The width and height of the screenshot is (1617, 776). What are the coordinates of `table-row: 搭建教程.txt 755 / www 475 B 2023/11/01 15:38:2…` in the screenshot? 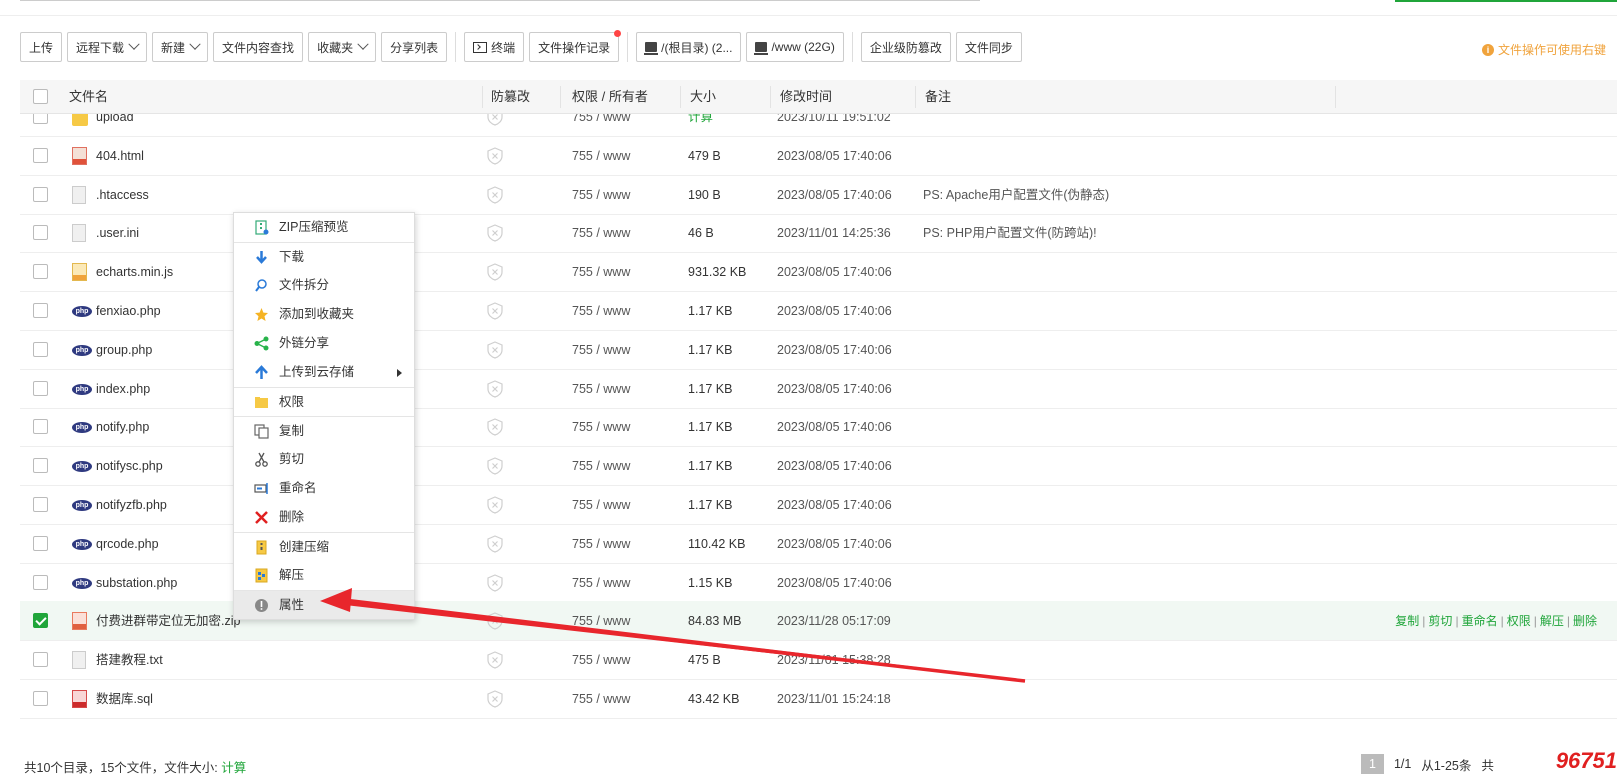 It's located at (818, 660).